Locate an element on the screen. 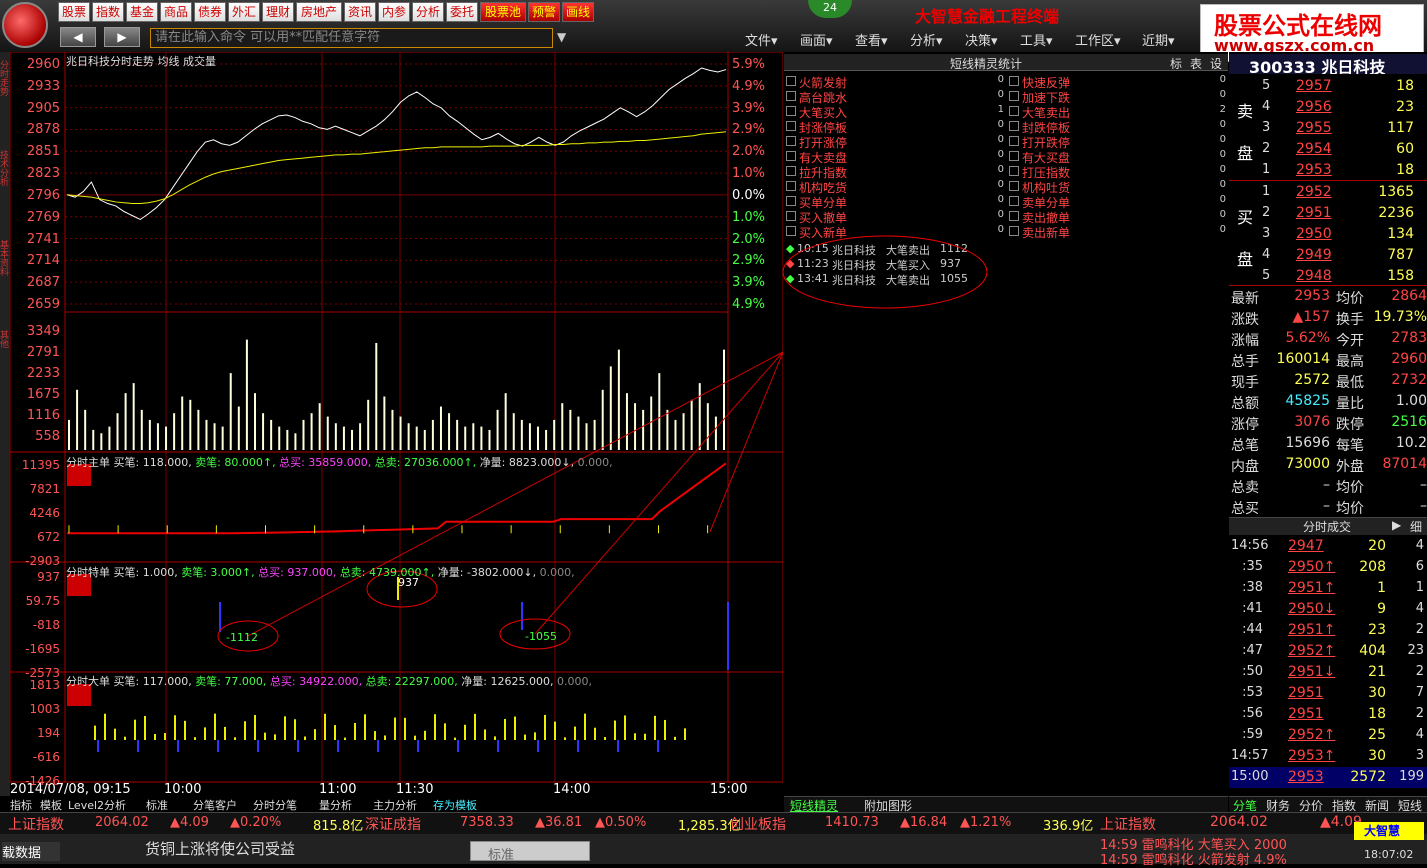  pane-tick: -1695 is located at coordinates (42, 649).